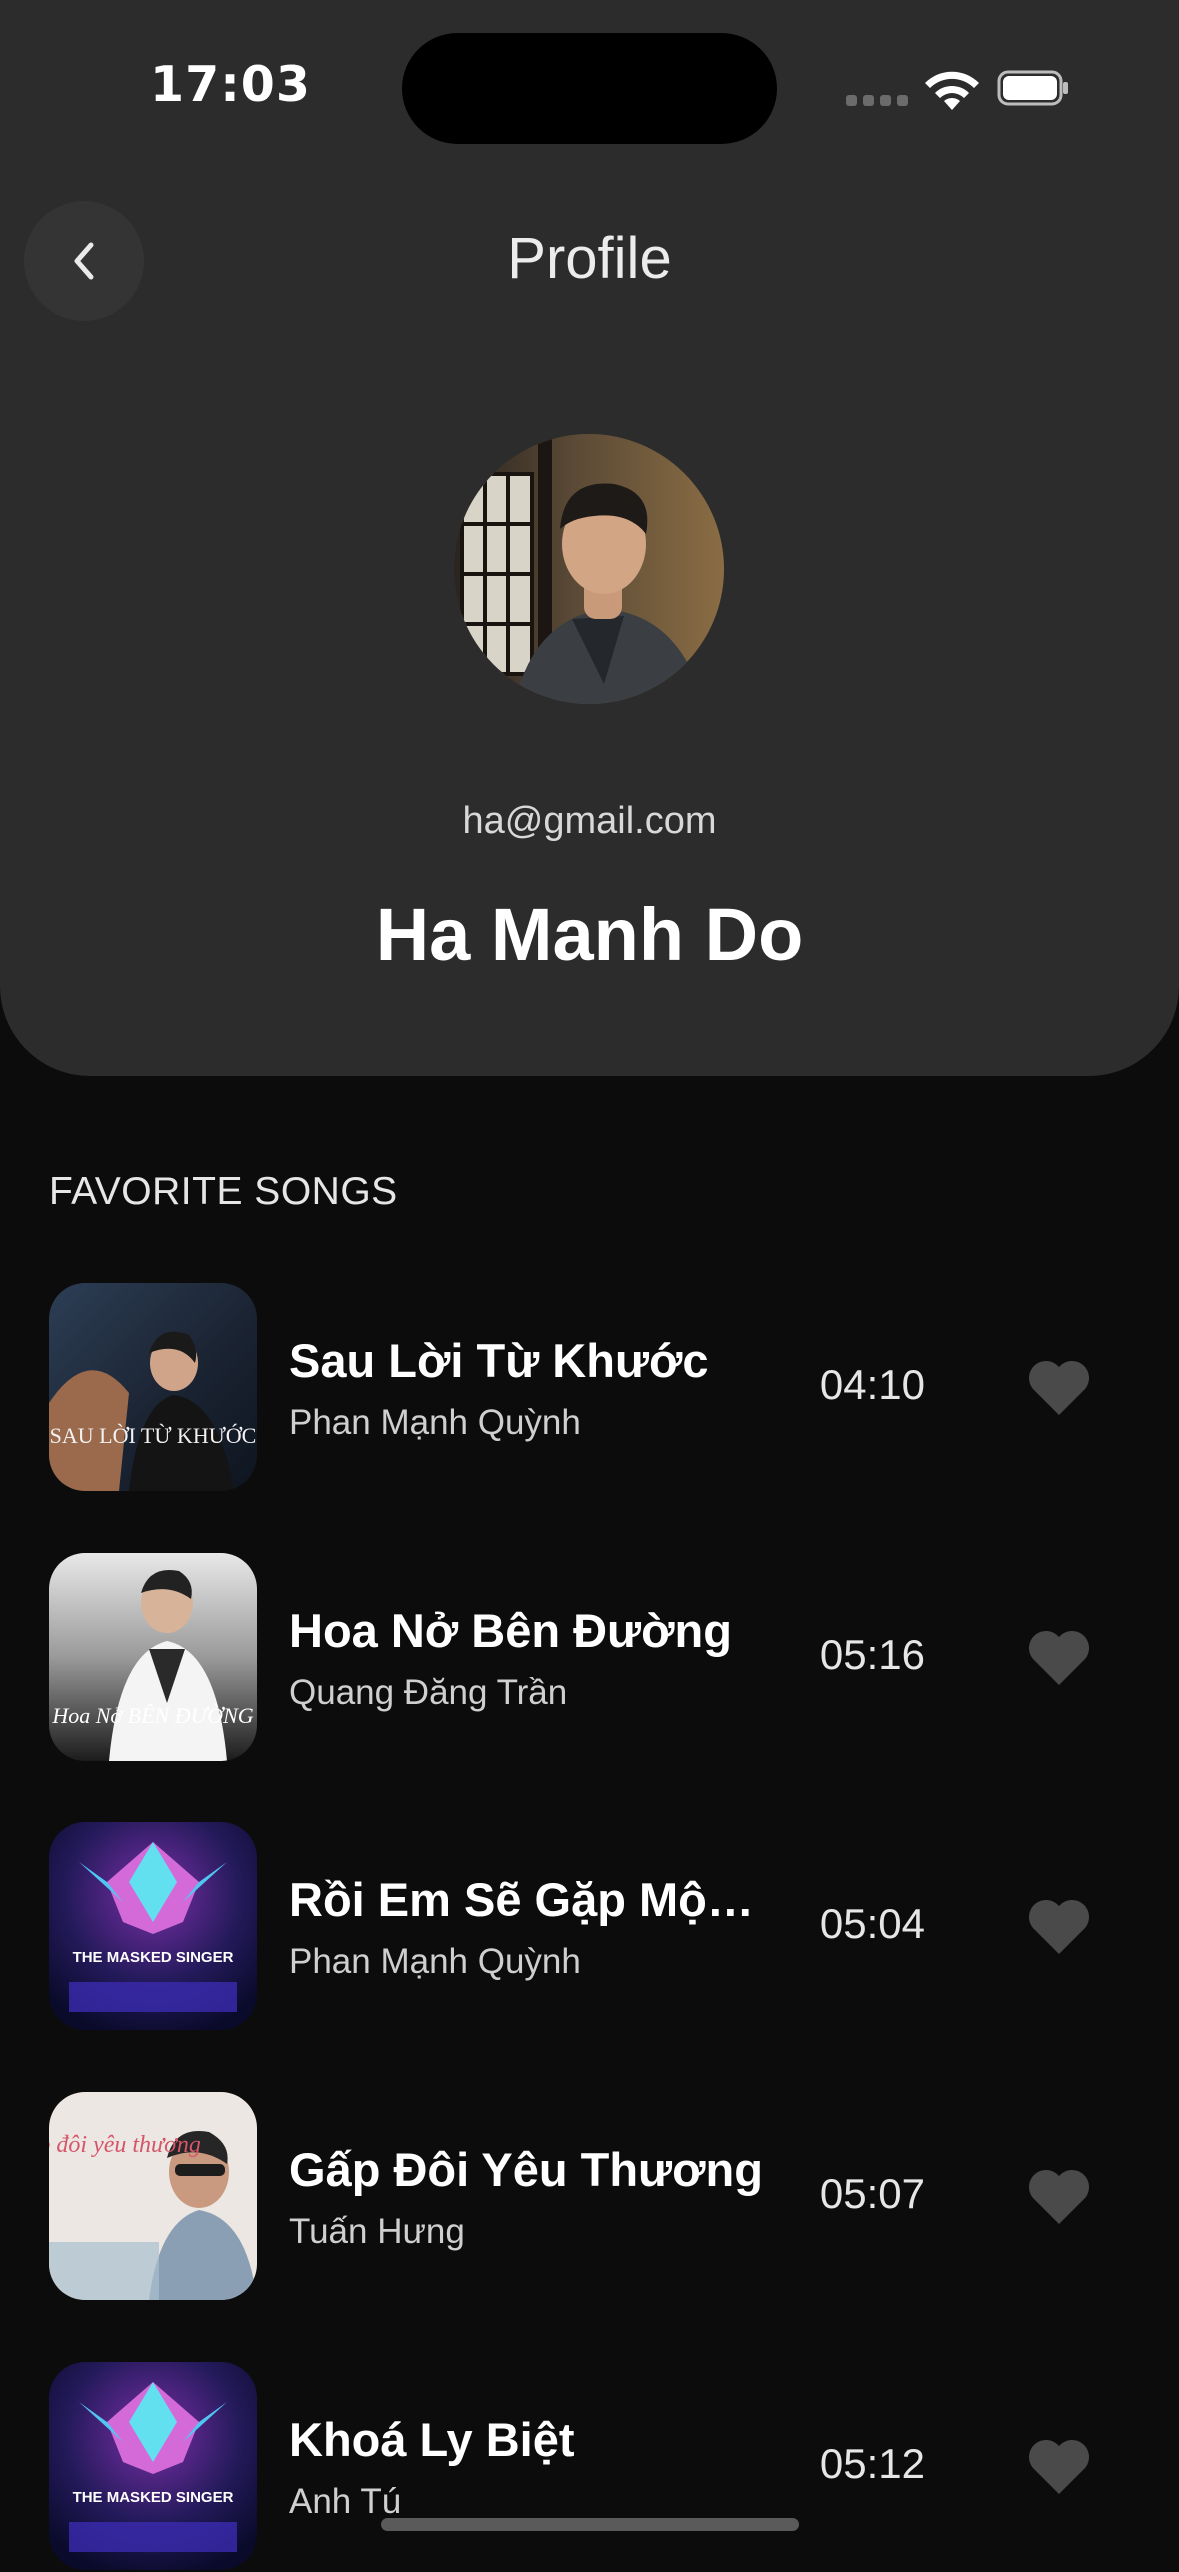  What do you see at coordinates (589, 934) in the screenshot?
I see `profile-name: Ha Manh Do` at bounding box center [589, 934].